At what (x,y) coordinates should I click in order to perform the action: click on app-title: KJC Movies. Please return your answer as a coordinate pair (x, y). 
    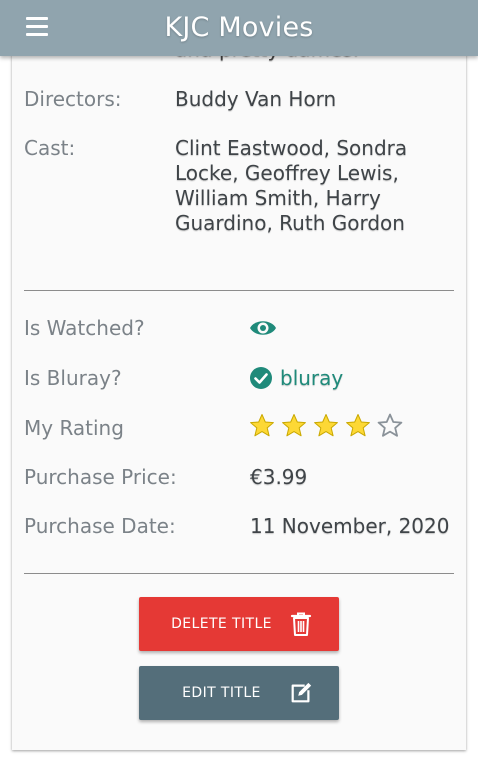
    Looking at the image, I should click on (239, 27).